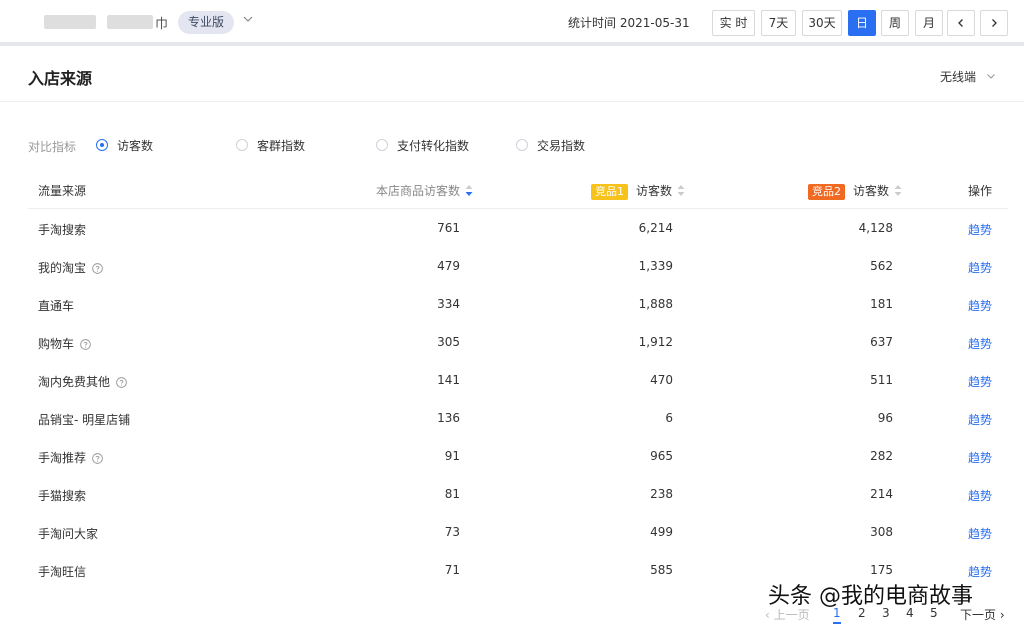 The image size is (1024, 625). What do you see at coordinates (655, 304) in the screenshot?
I see `cell-comp1-visitors: 1,888` at bounding box center [655, 304].